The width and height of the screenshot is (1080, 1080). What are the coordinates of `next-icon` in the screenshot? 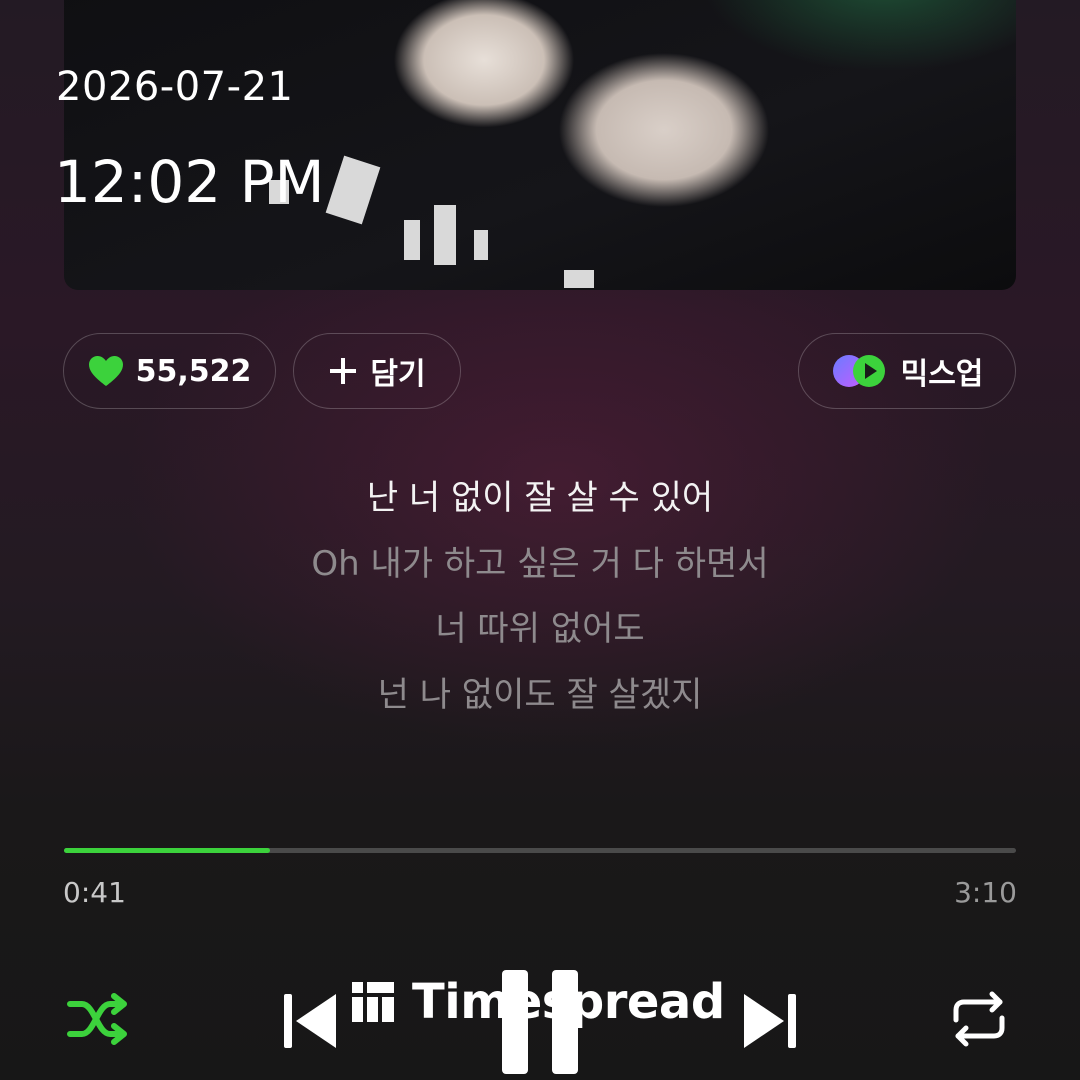 It's located at (769, 1021).